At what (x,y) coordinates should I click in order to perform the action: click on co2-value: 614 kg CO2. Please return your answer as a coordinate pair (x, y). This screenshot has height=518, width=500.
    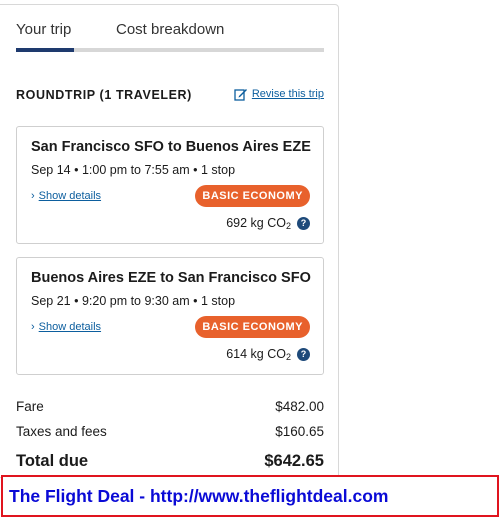
    Looking at the image, I should click on (258, 354).